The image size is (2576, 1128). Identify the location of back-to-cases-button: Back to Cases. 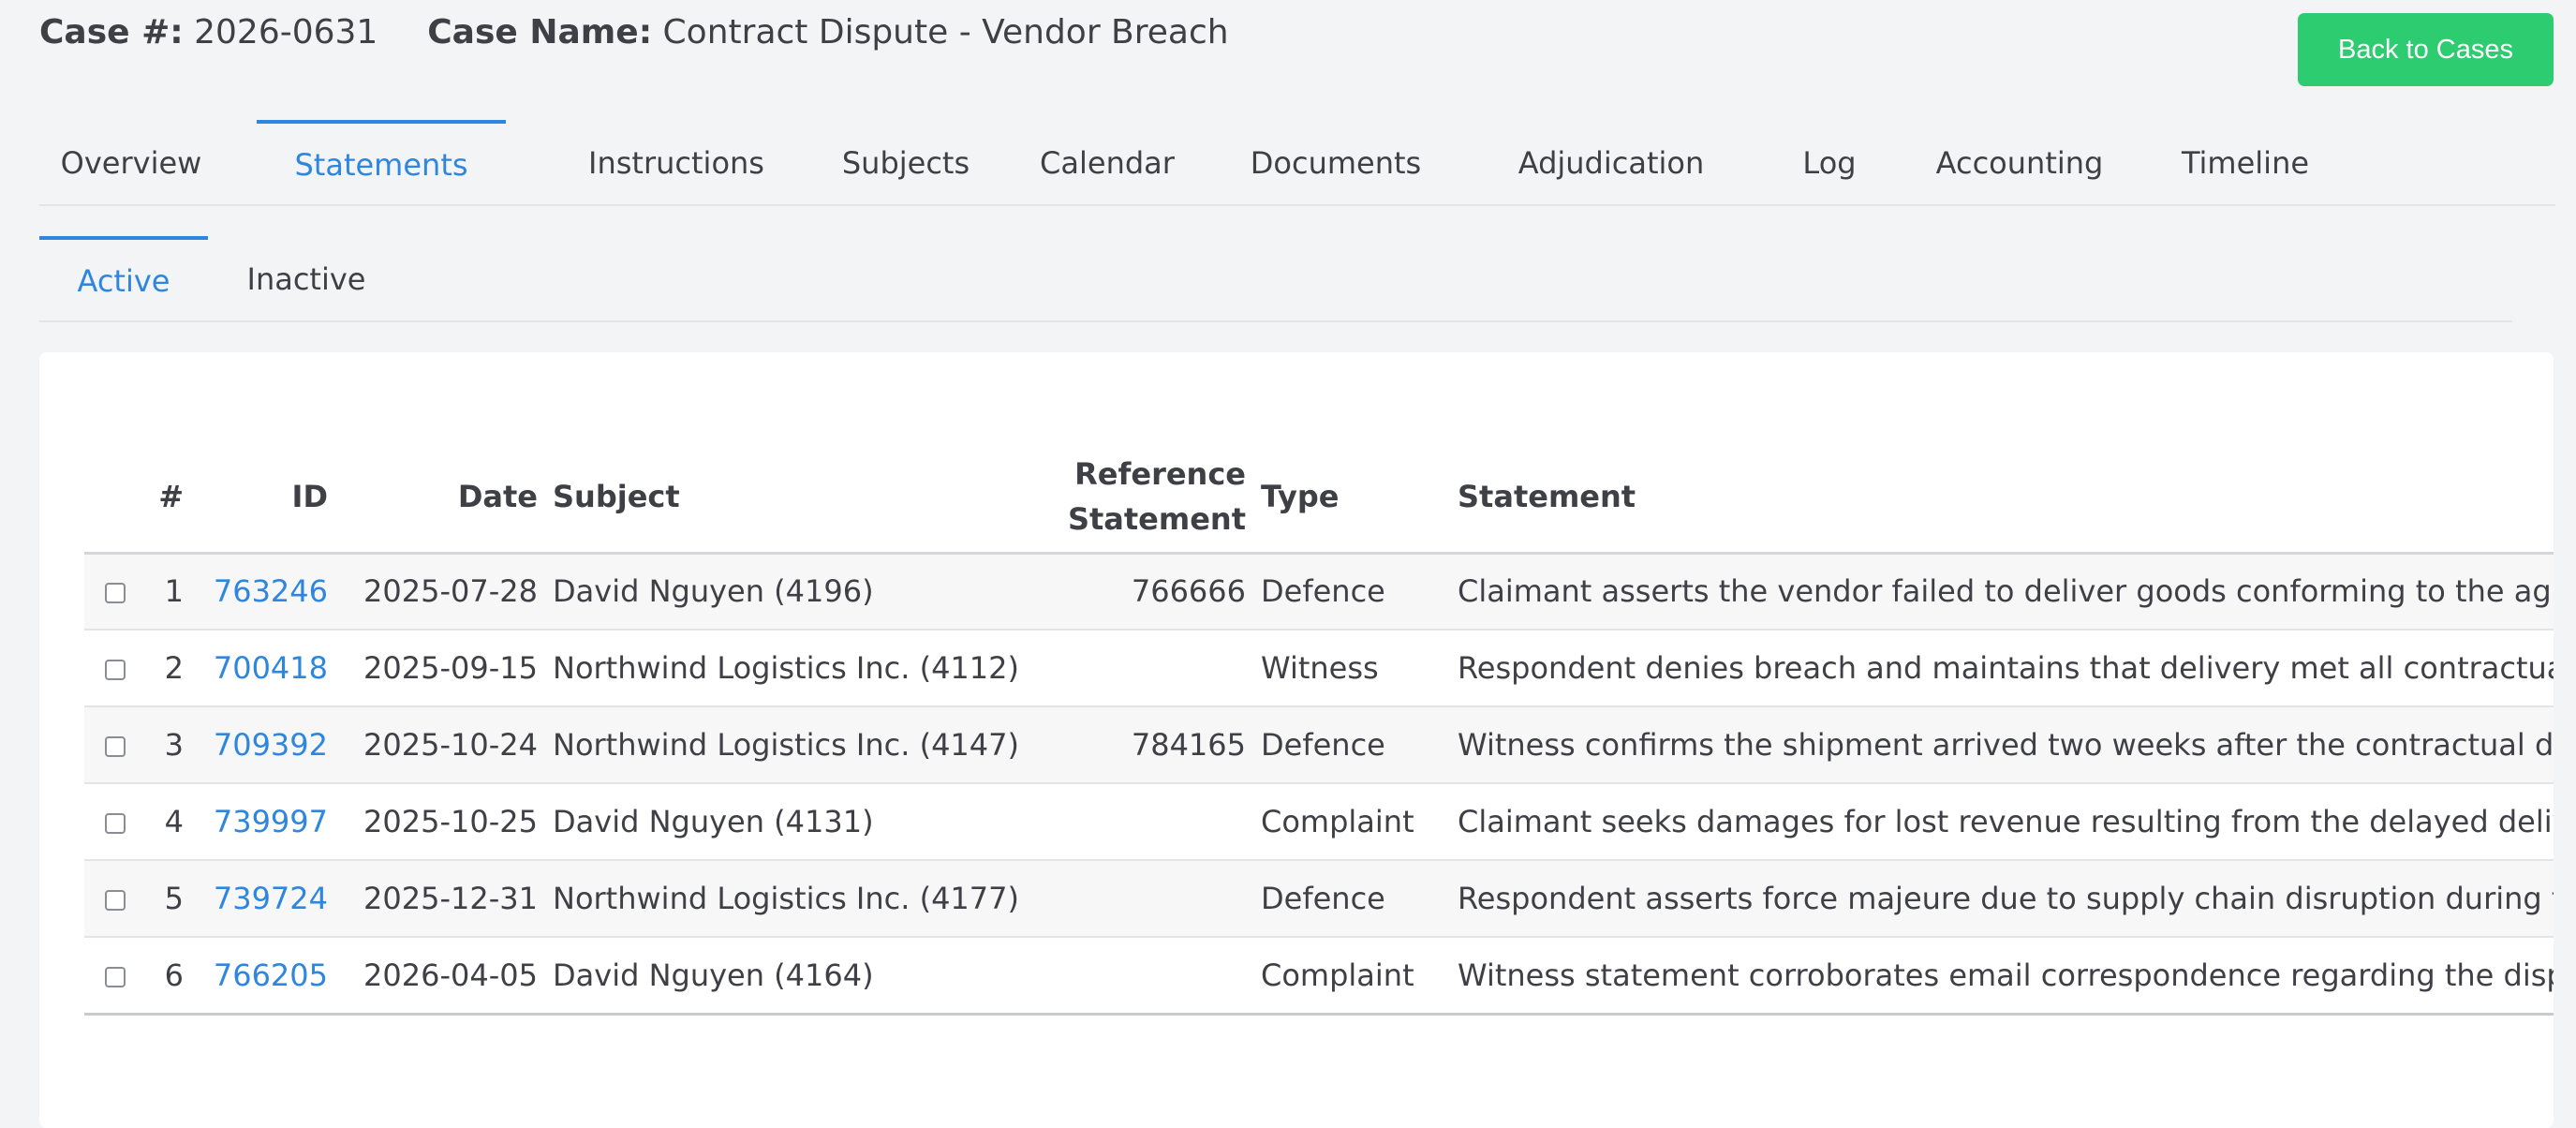
(2426, 49).